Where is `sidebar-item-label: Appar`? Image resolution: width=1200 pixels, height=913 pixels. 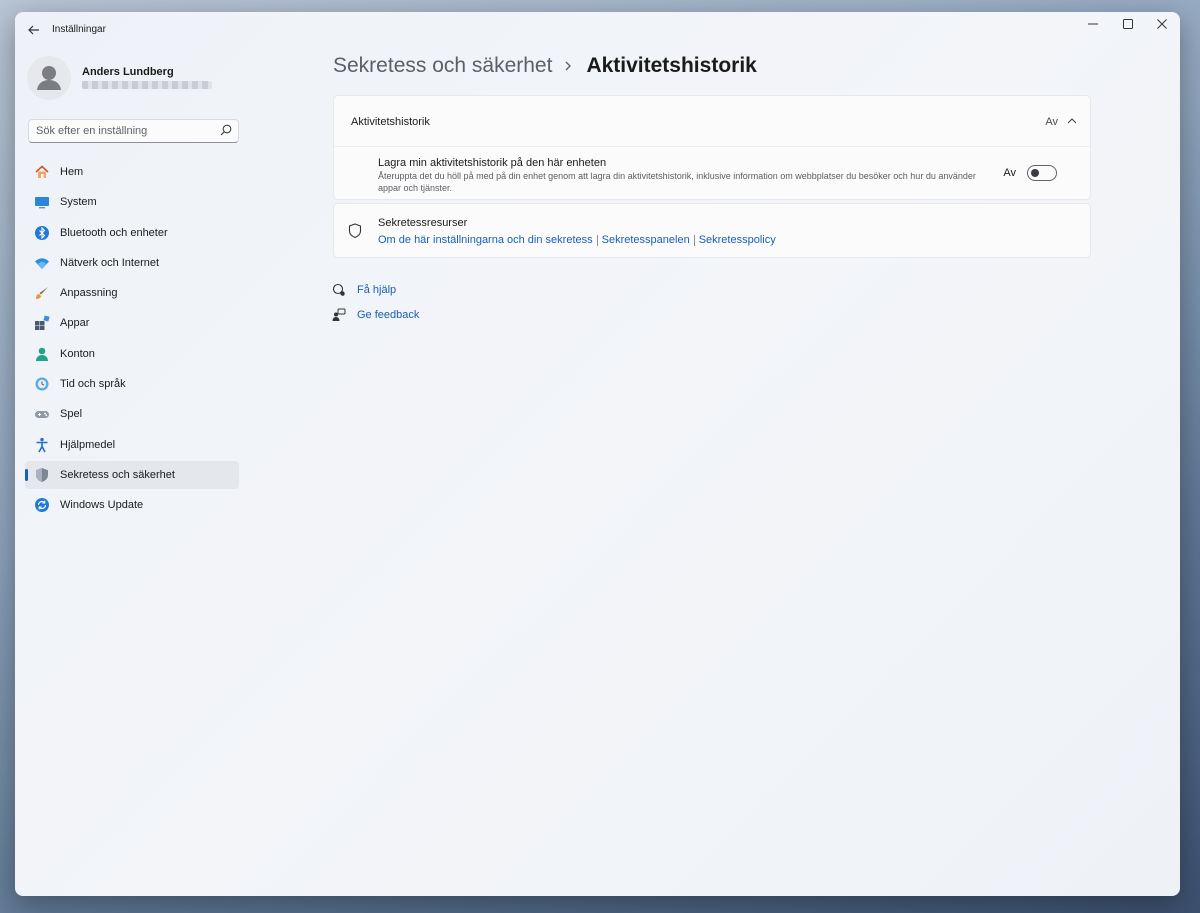 sidebar-item-label: Appar is located at coordinates (75, 323).